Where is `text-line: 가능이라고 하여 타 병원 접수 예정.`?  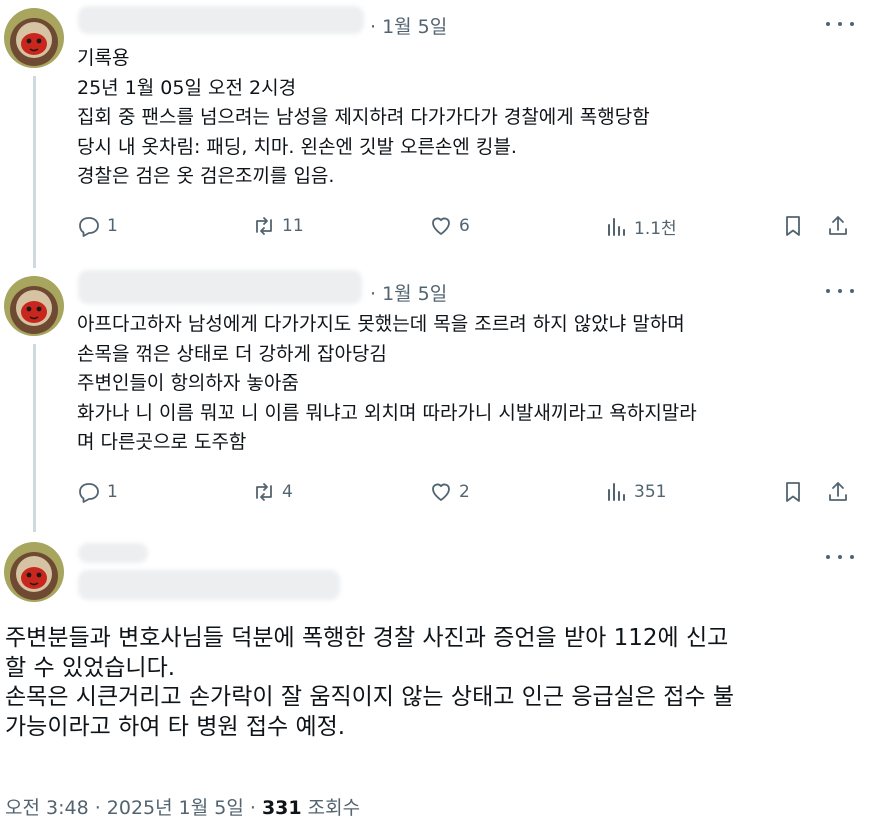
text-line: 가능이라고 하여 타 병원 접수 예정. is located at coordinates (175, 726).